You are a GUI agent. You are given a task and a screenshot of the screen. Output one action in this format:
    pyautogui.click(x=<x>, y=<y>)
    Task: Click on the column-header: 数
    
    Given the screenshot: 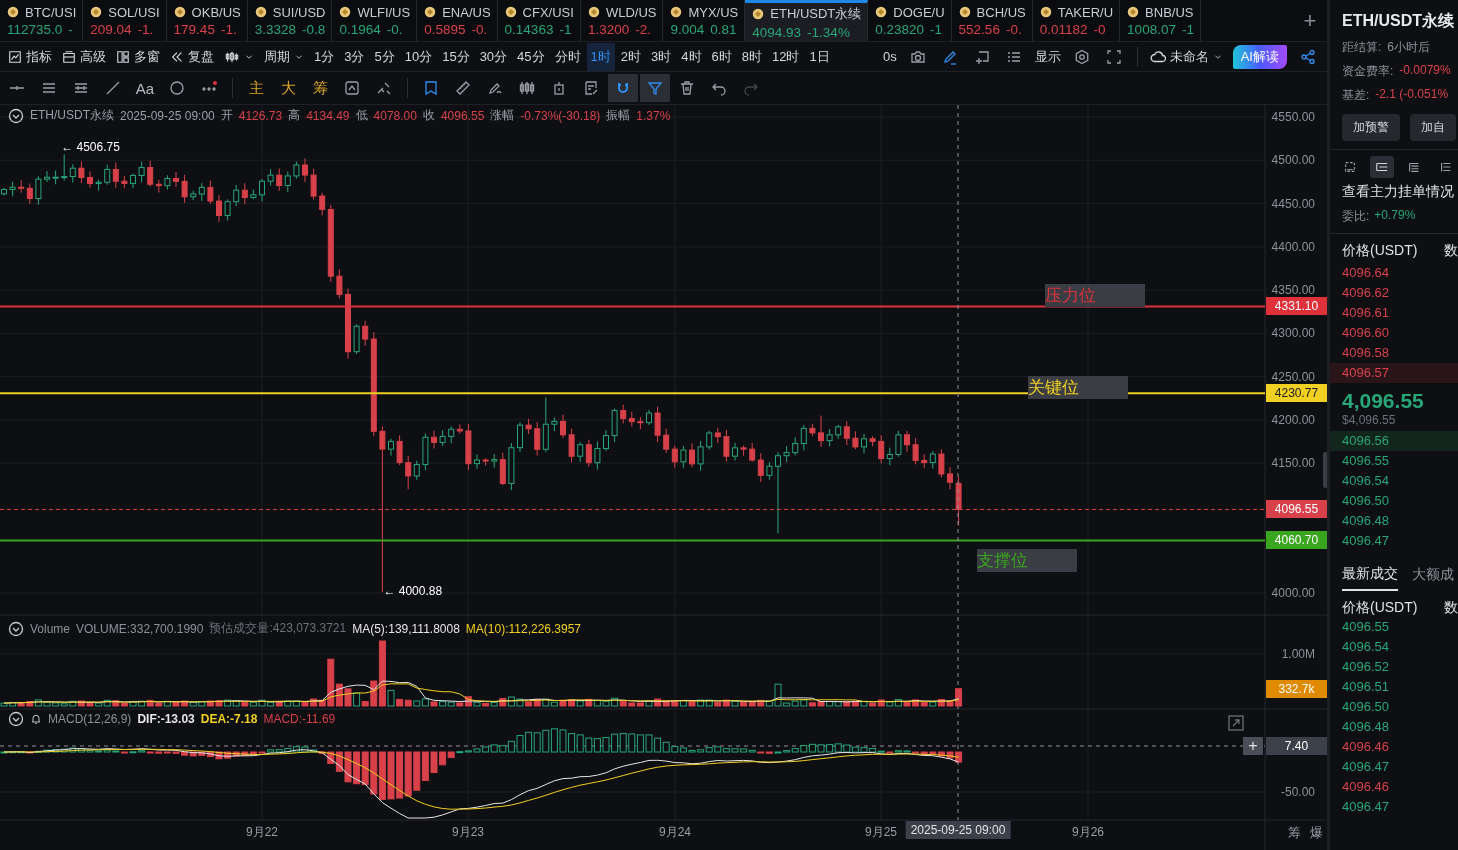 What is the action you would take?
    pyautogui.click(x=1451, y=608)
    